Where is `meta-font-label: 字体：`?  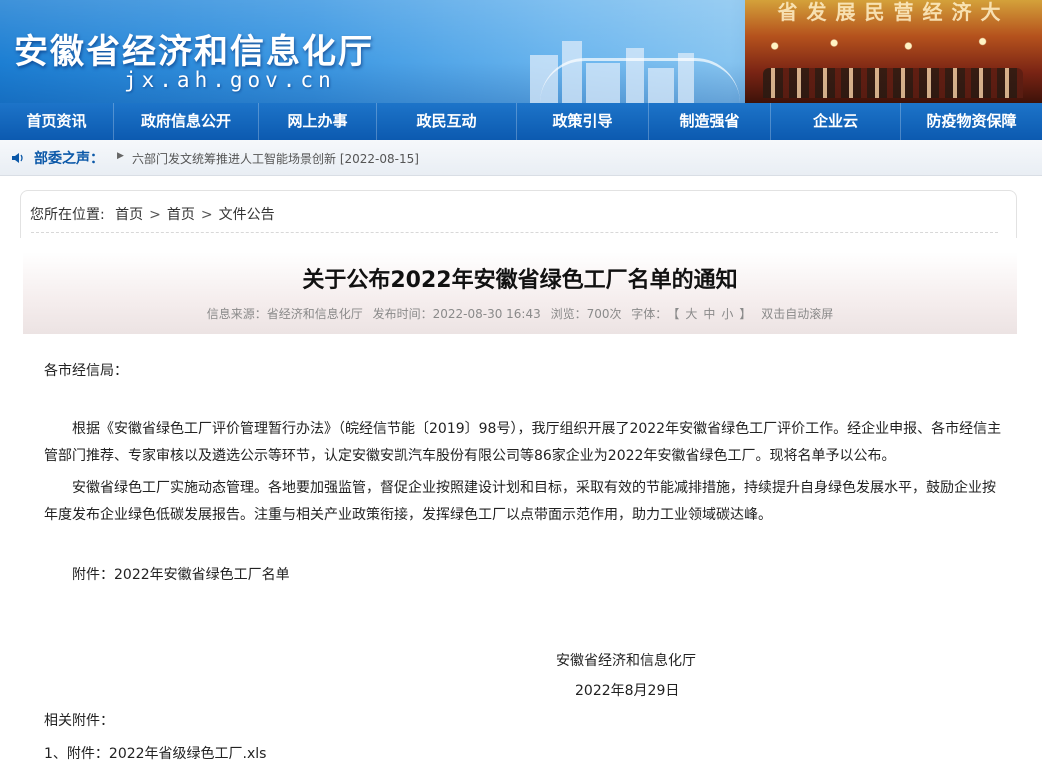 meta-font-label: 字体： is located at coordinates (649, 314).